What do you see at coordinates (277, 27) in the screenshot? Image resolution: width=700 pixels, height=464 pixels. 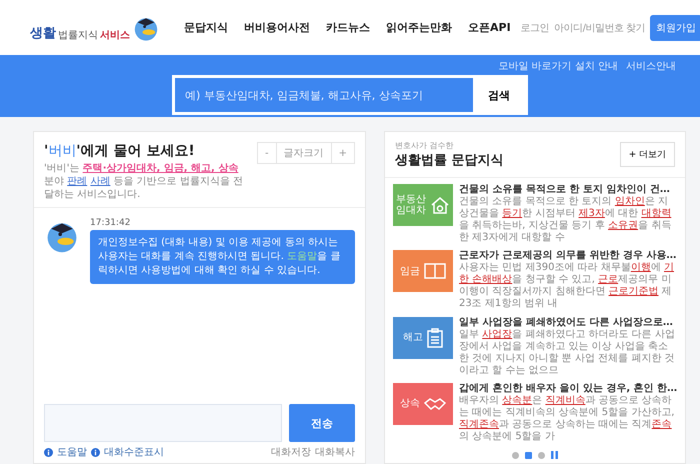 I see `nav-link: 버비용어사전` at bounding box center [277, 27].